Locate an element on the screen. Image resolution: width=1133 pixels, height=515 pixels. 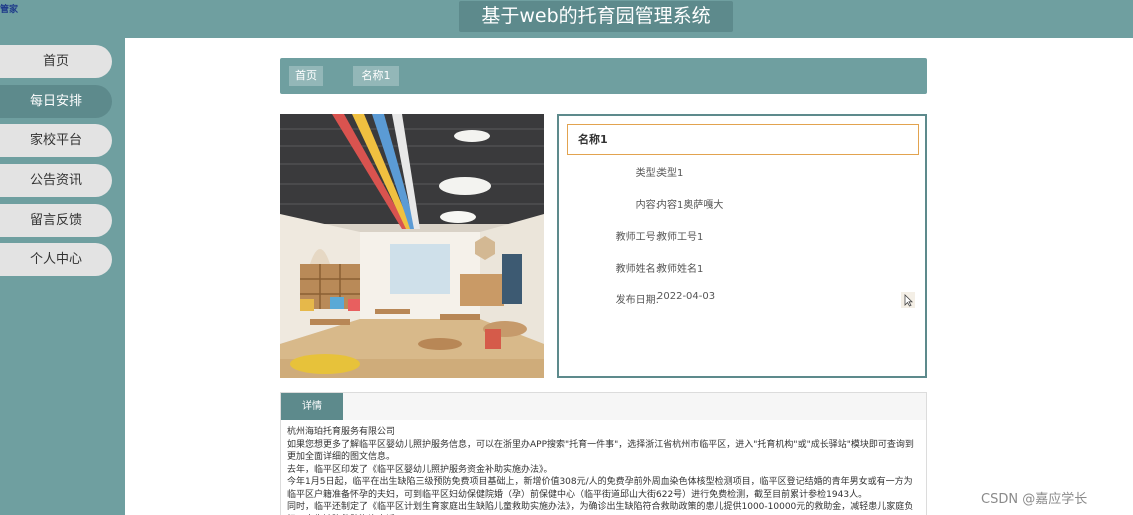
top-header: 管家 基于web的托育园管理系统 is located at coordinates (566, 19).